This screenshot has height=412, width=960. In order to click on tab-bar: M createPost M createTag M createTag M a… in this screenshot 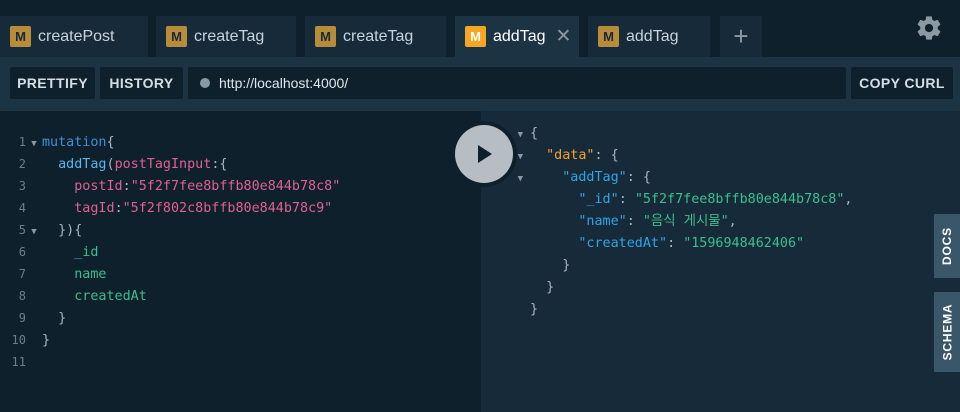, I will do `click(480, 28)`.